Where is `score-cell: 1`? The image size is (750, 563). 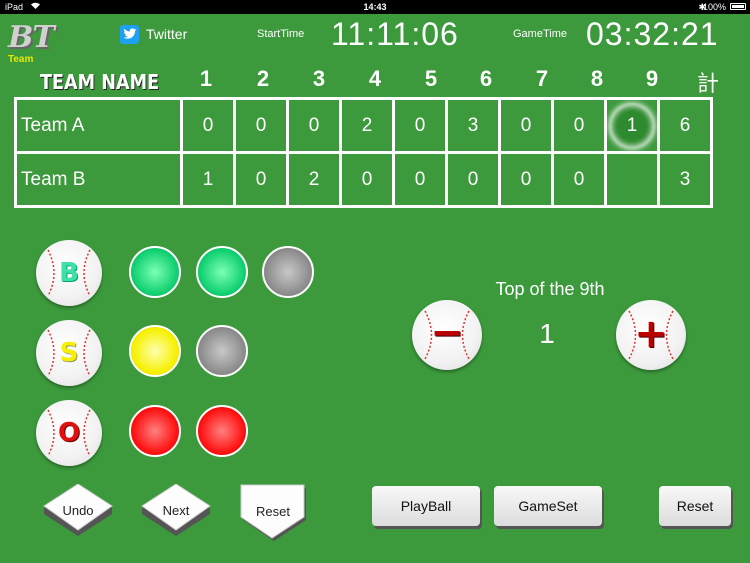 score-cell: 1 is located at coordinates (208, 179).